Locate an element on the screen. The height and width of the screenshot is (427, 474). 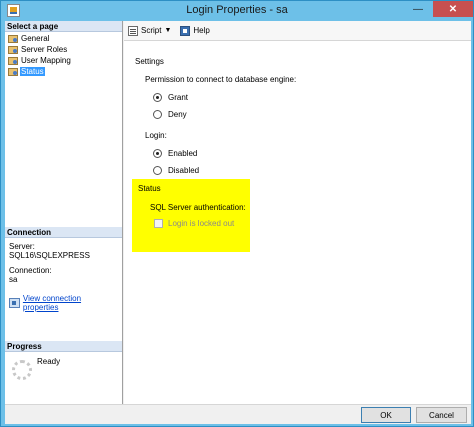
page-item-status: Status is located at coordinates (63, 71).